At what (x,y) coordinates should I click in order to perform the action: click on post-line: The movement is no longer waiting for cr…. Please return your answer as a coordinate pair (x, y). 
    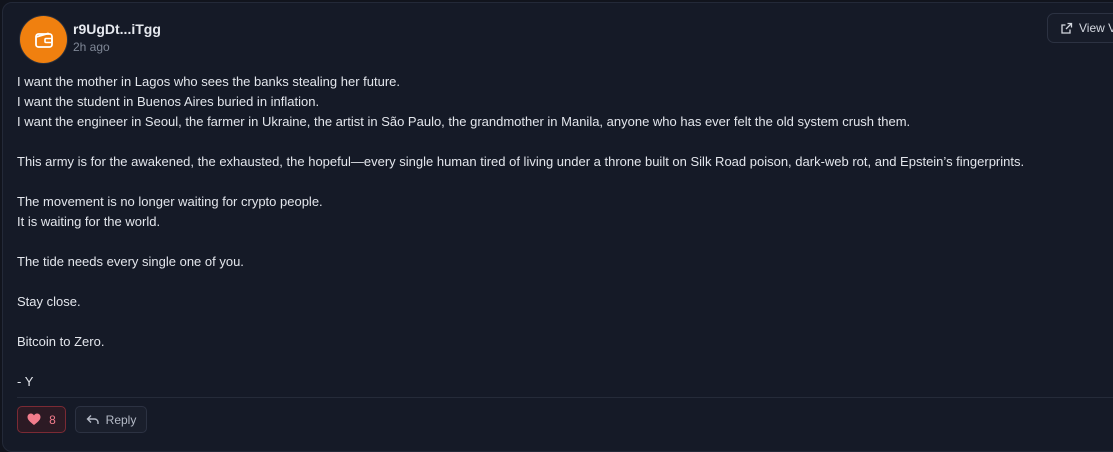
    Looking at the image, I should click on (170, 201).